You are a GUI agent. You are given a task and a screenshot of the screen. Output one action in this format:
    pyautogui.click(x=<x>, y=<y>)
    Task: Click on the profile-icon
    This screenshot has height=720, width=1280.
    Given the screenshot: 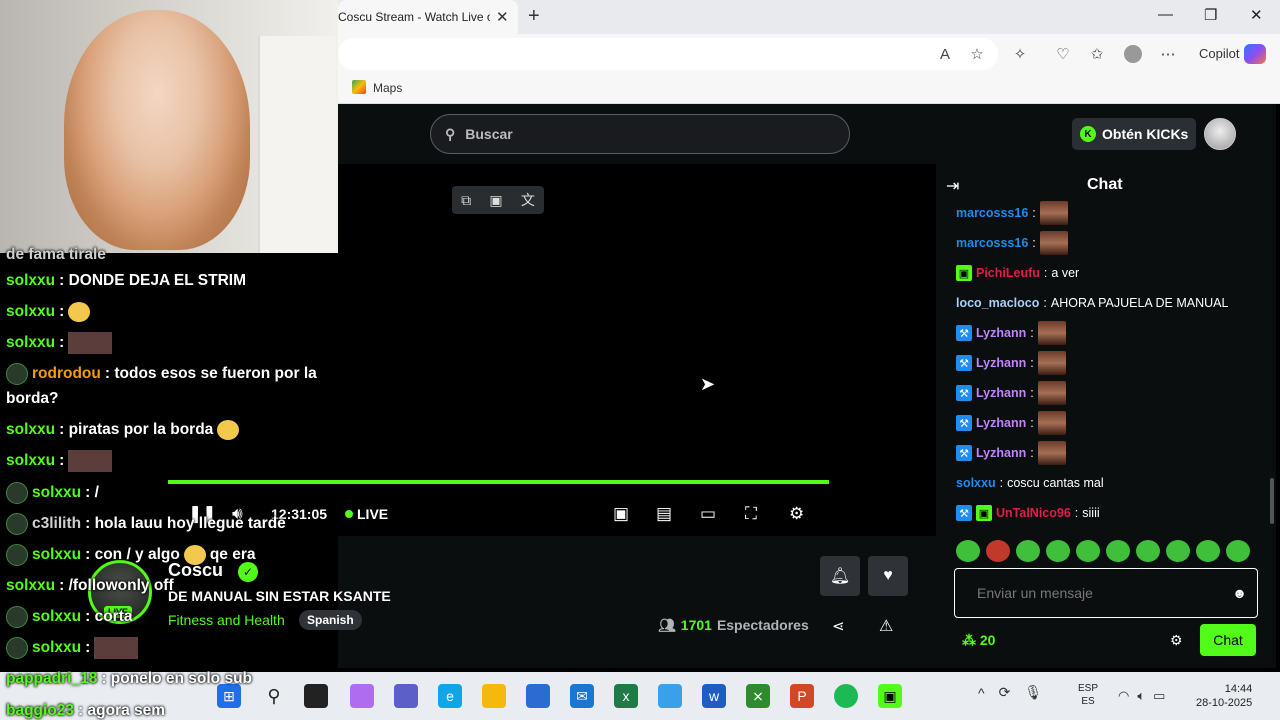 What is the action you would take?
    pyautogui.click(x=1133, y=54)
    